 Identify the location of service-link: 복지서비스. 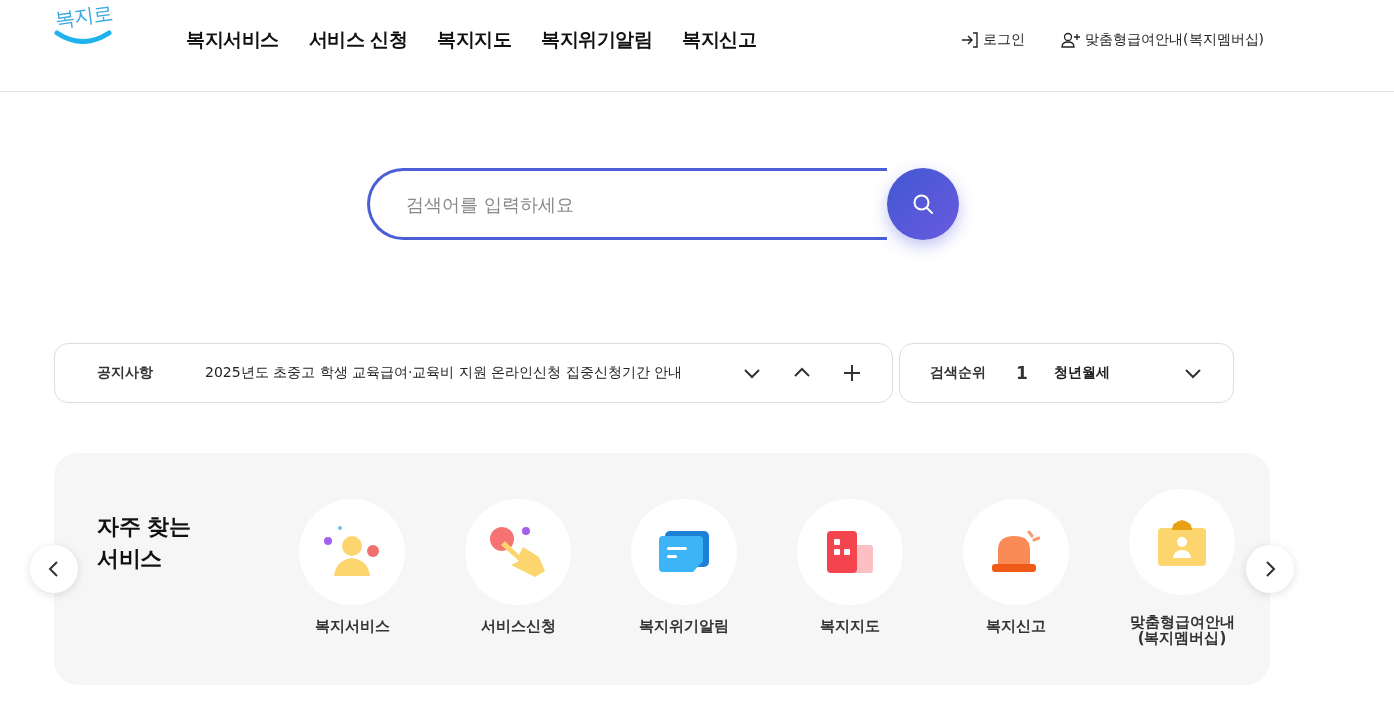
(352, 592).